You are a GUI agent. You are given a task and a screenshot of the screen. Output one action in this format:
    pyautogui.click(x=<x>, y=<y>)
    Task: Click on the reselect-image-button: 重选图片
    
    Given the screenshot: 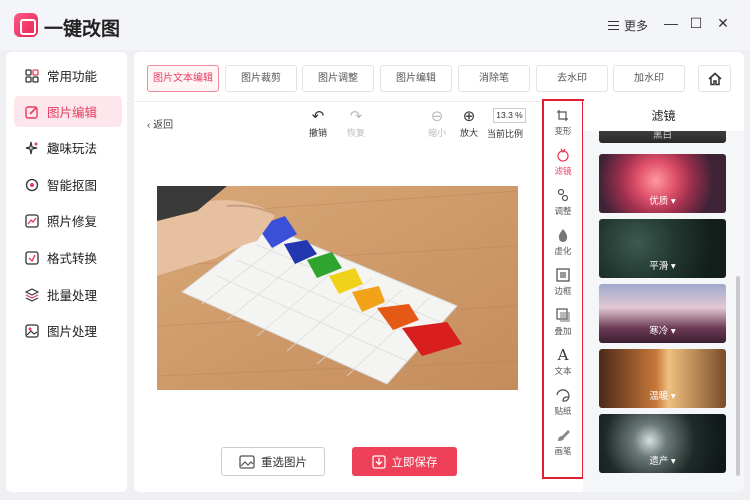 What is the action you would take?
    pyautogui.click(x=273, y=461)
    